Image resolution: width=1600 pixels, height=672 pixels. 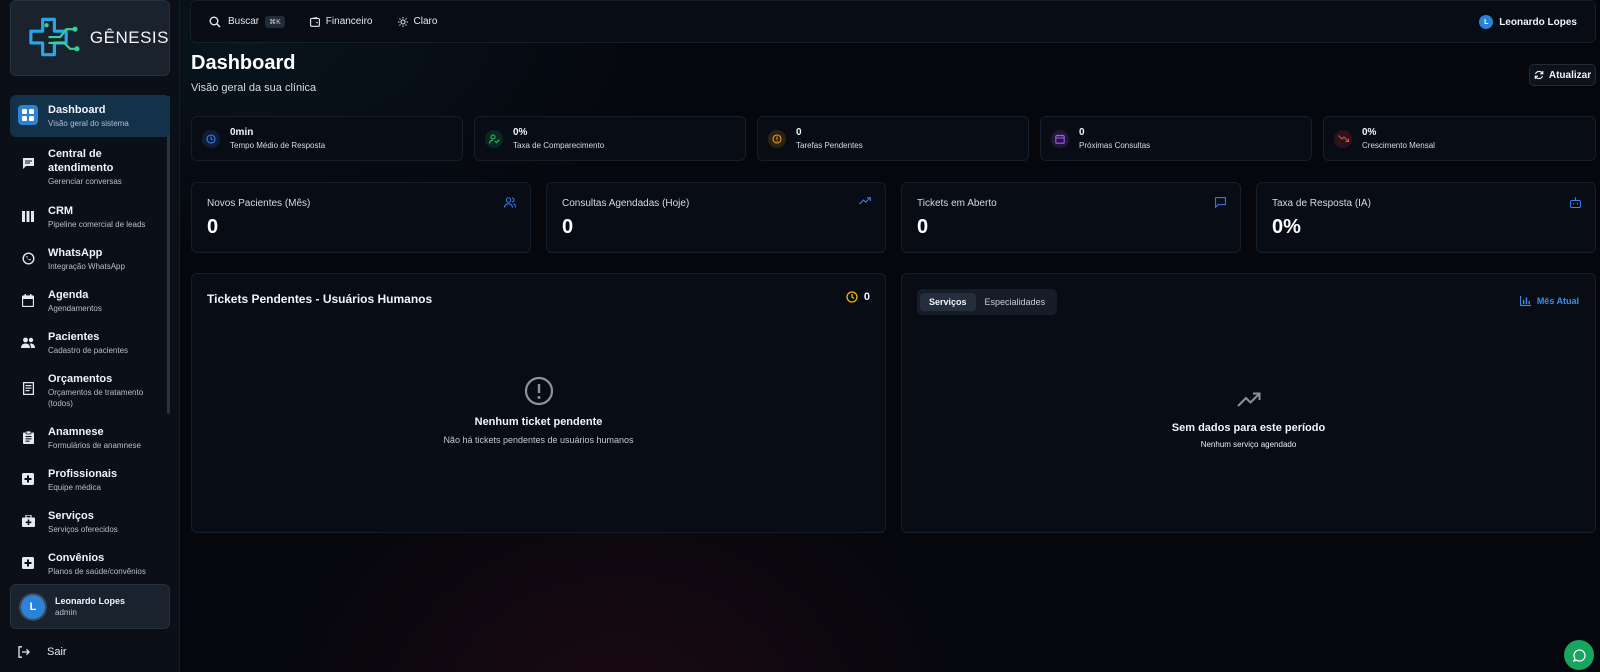 What do you see at coordinates (893, 138) in the screenshot?
I see `mini-stat-pending-tasks: 0 Tarefas Pendentes` at bounding box center [893, 138].